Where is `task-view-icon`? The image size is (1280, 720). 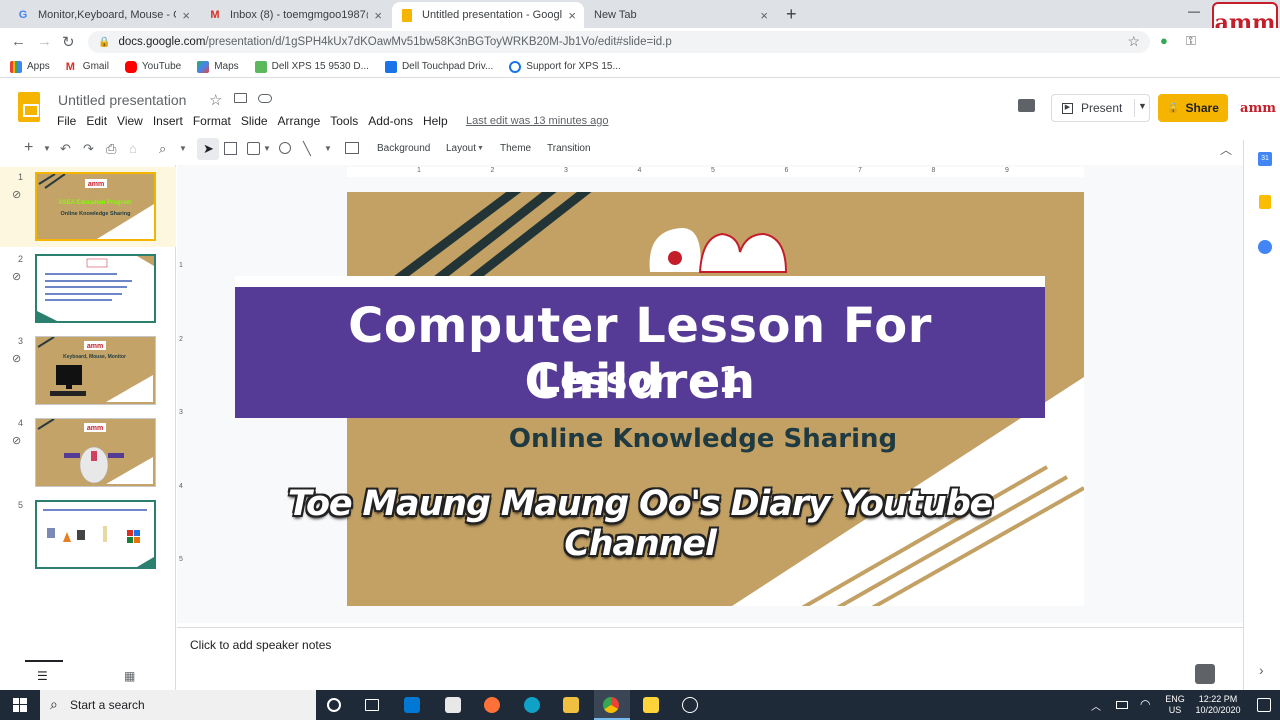 task-view-icon is located at coordinates (372, 705).